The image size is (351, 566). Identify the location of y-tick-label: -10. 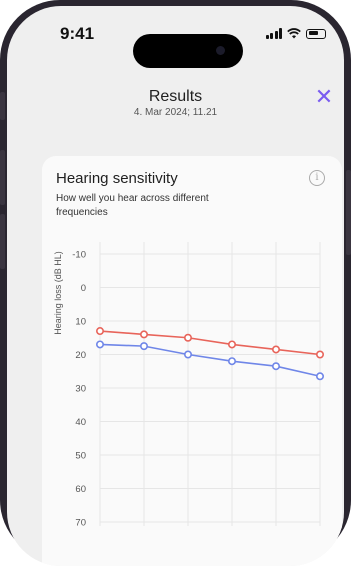
(79, 255).